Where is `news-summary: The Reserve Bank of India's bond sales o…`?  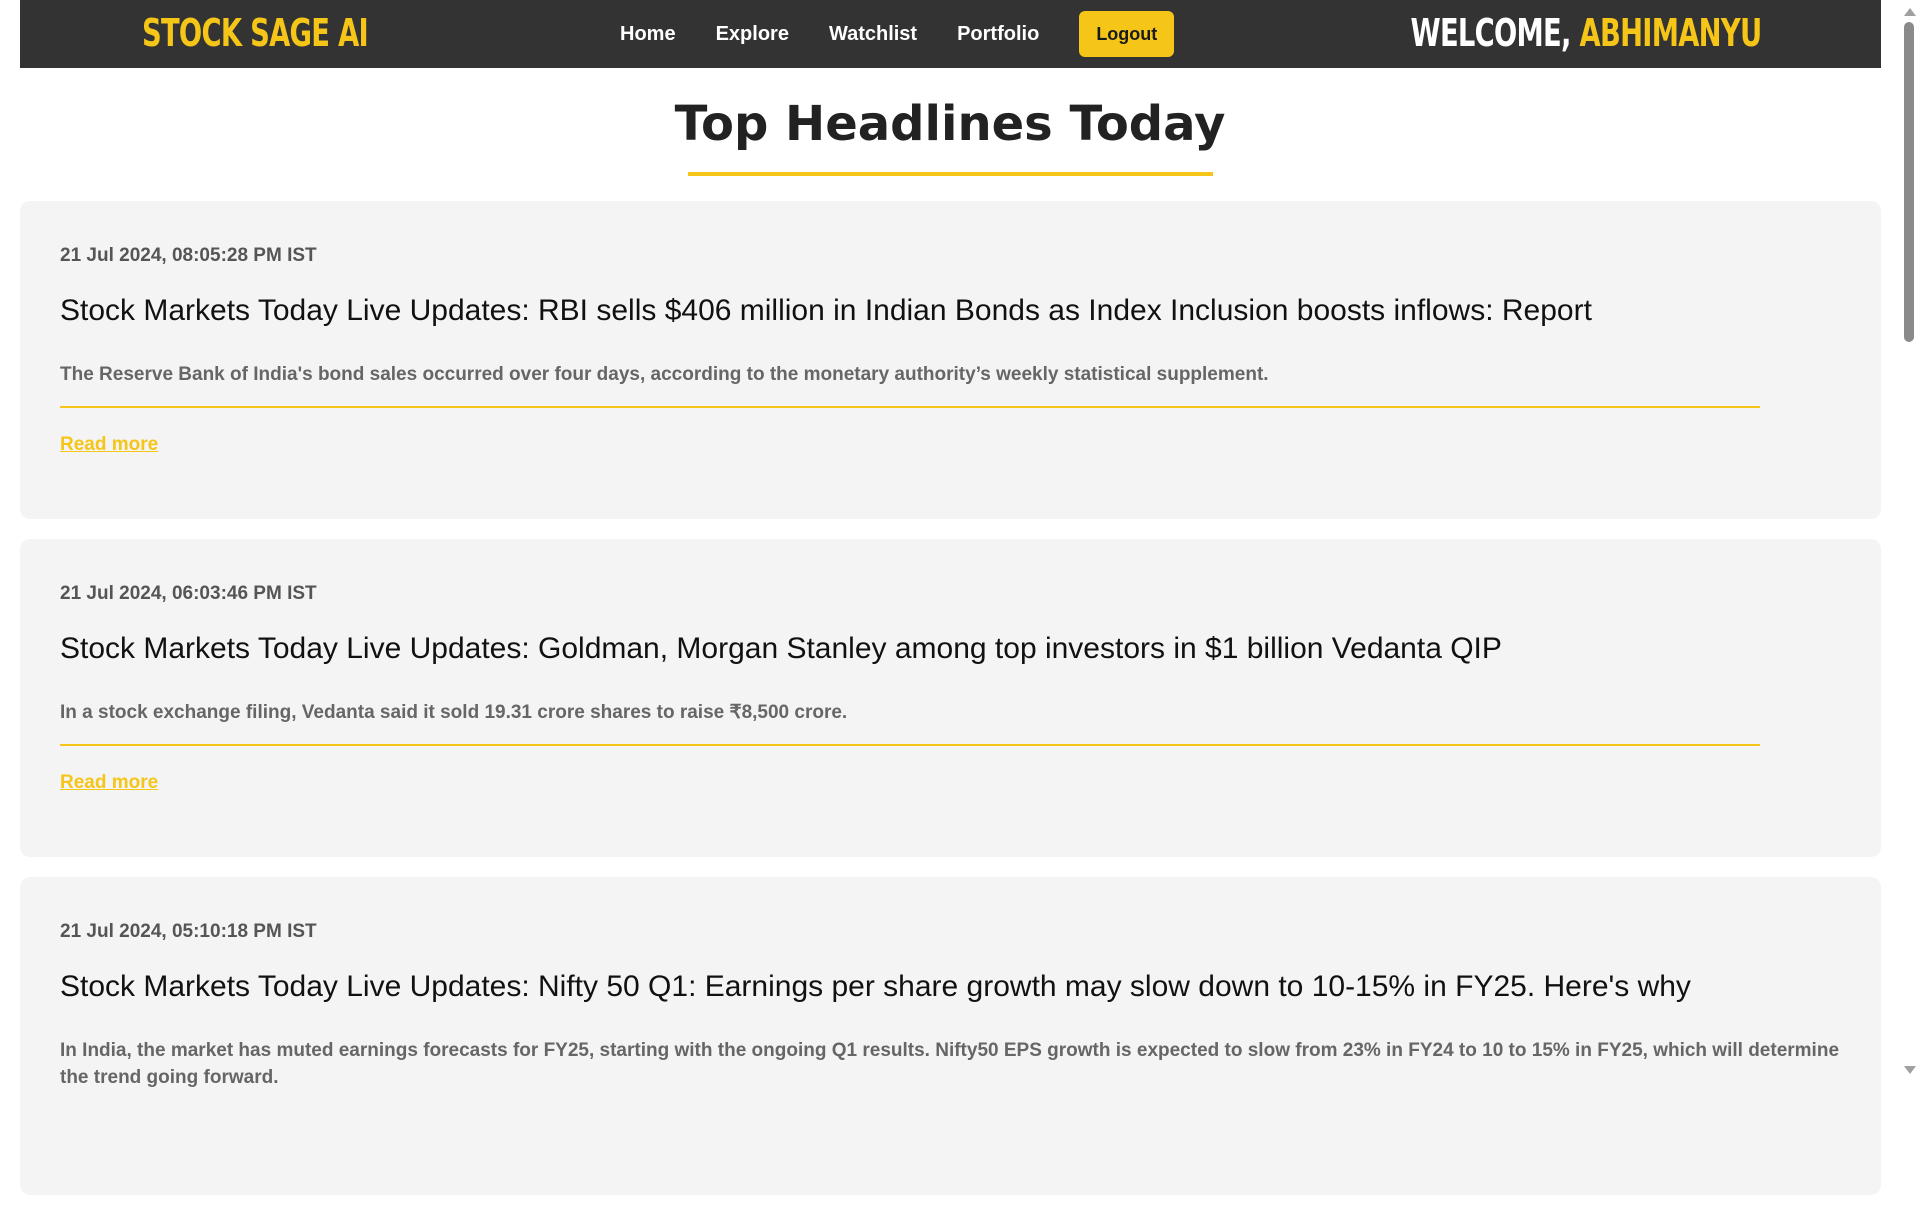 news-summary: The Reserve Bank of India's bond sales o… is located at coordinates (664, 374).